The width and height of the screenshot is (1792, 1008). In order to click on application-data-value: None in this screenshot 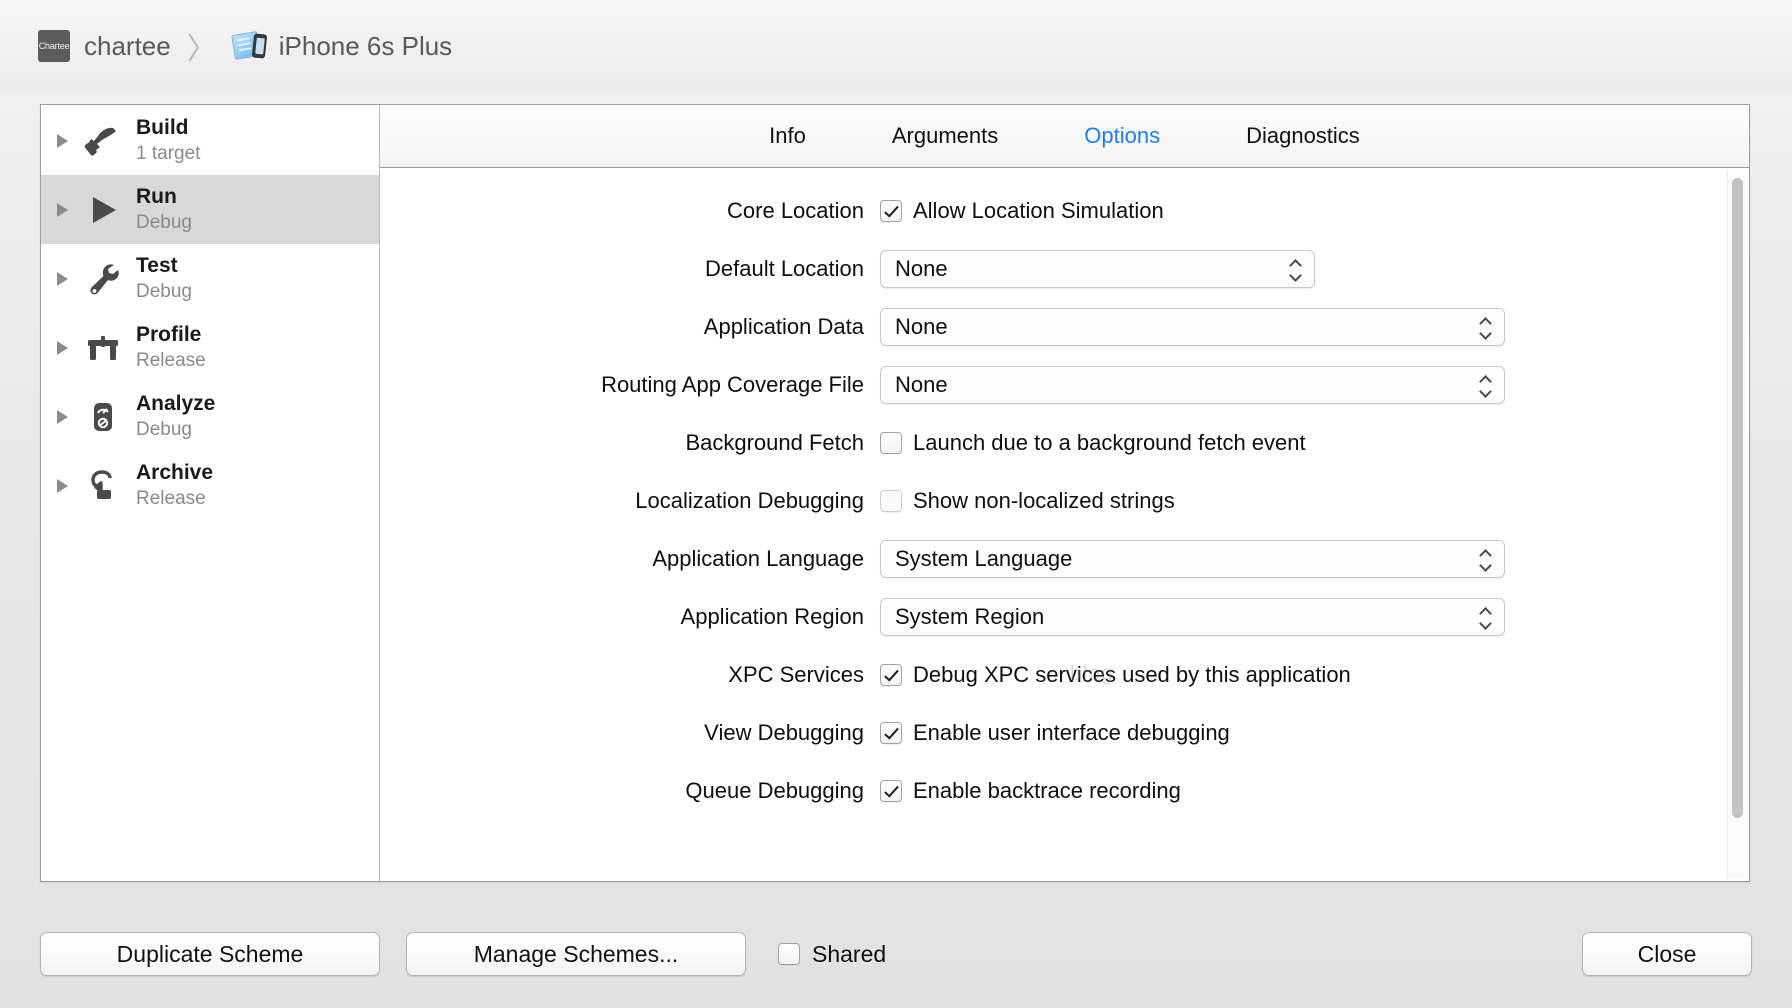, I will do `click(921, 326)`.